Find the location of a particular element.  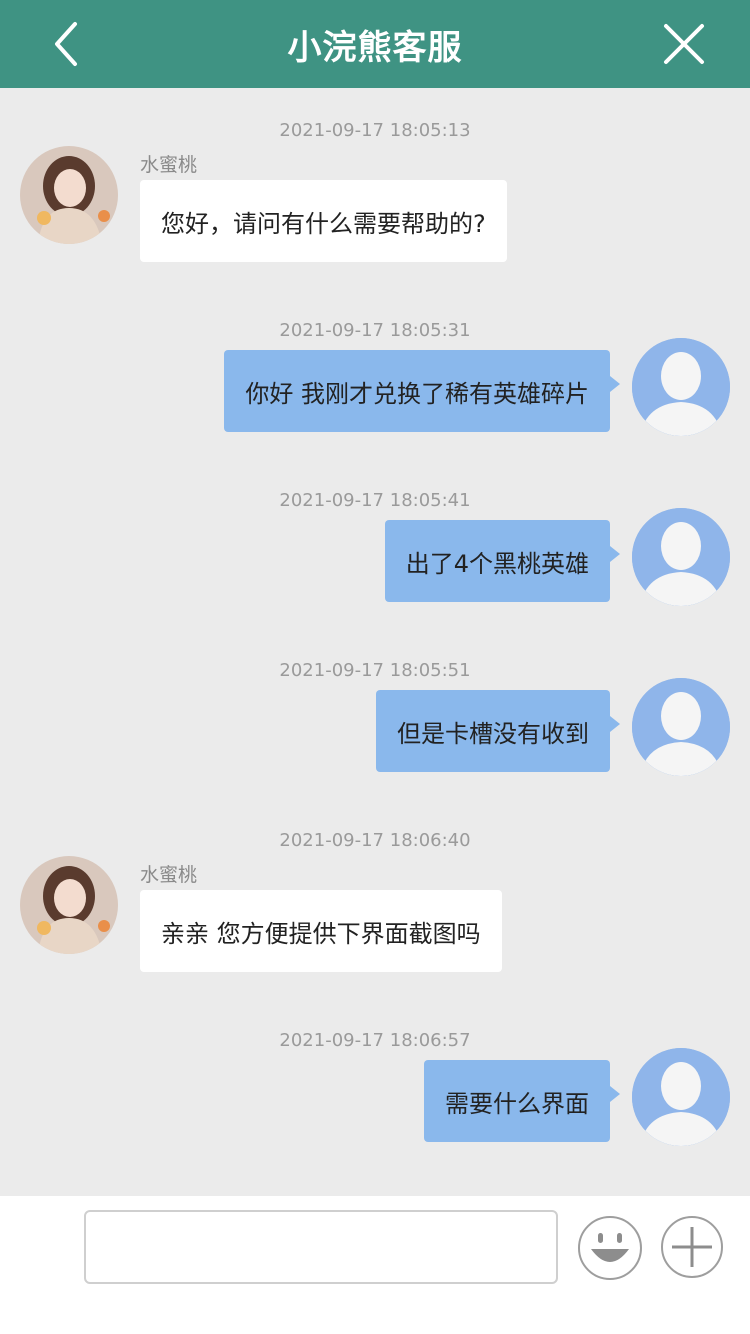

agent-message-bubble: 亲亲 您方便提供下界面截图吗 is located at coordinates (321, 931).